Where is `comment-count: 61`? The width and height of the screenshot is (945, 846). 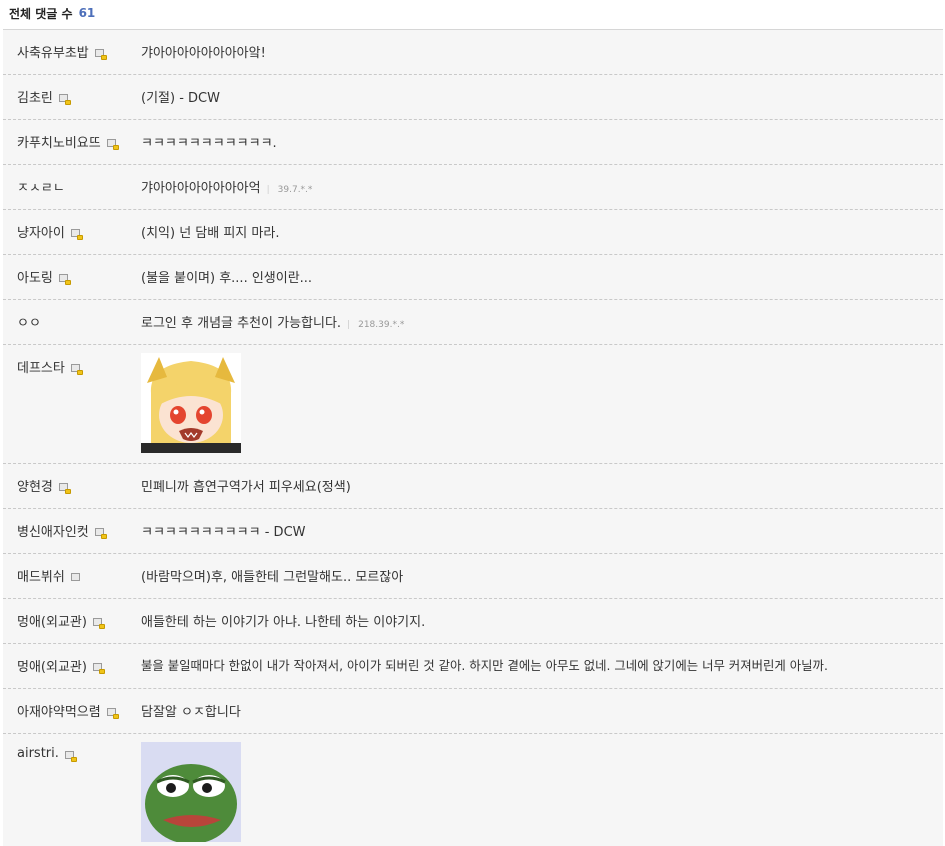 comment-count: 61 is located at coordinates (87, 13).